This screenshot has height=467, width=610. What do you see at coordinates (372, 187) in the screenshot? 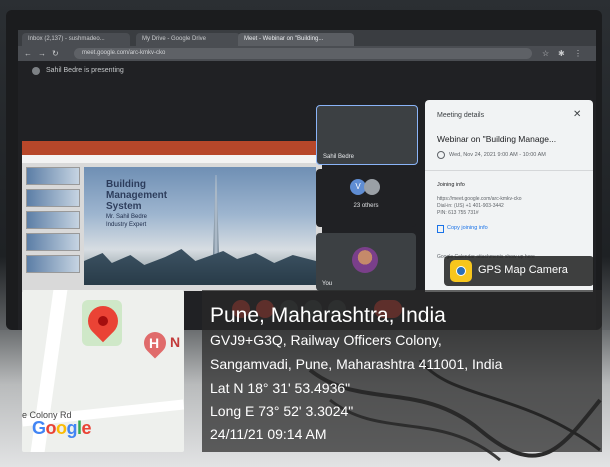
I see `others-avatar-photo` at bounding box center [372, 187].